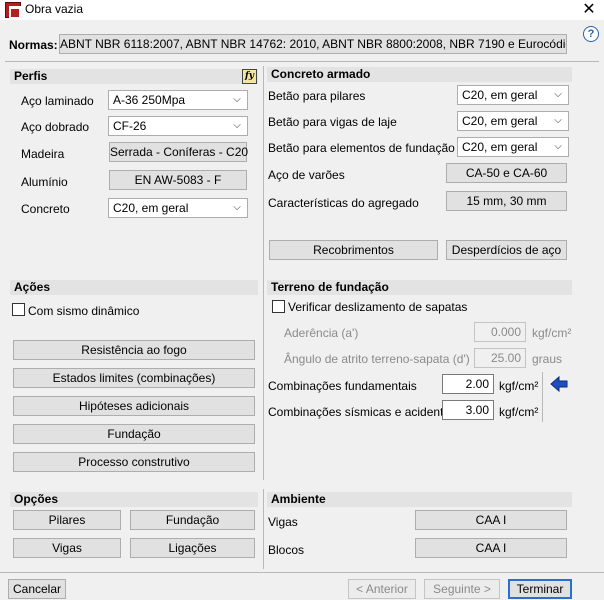 The width and height of the screenshot is (604, 600). Describe the element at coordinates (343, 203) in the screenshot. I see `agregado-label: Características do agregado` at that location.